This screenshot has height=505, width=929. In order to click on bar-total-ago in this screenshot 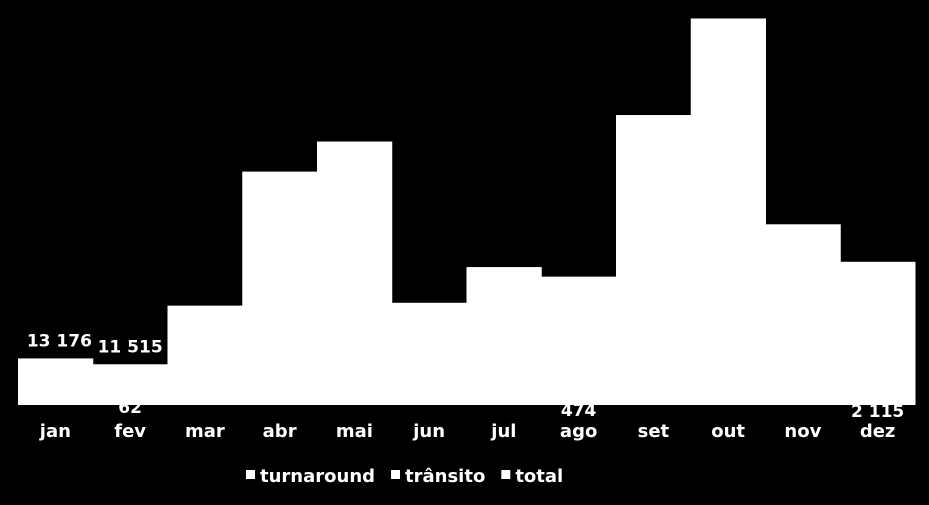, I will do `click(579, 340)`.